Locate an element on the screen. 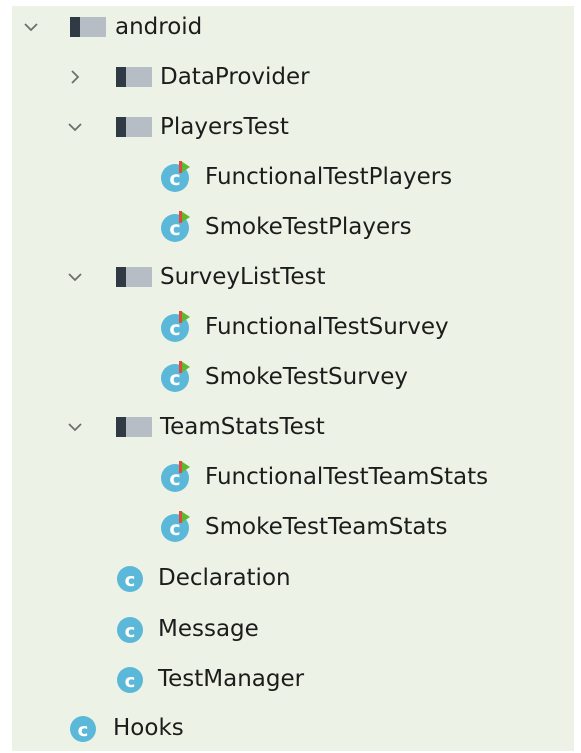 Image resolution: width=581 pixels, height=753 pixels. tree-node-testmanager: c TestManager is located at coordinates (293, 679).